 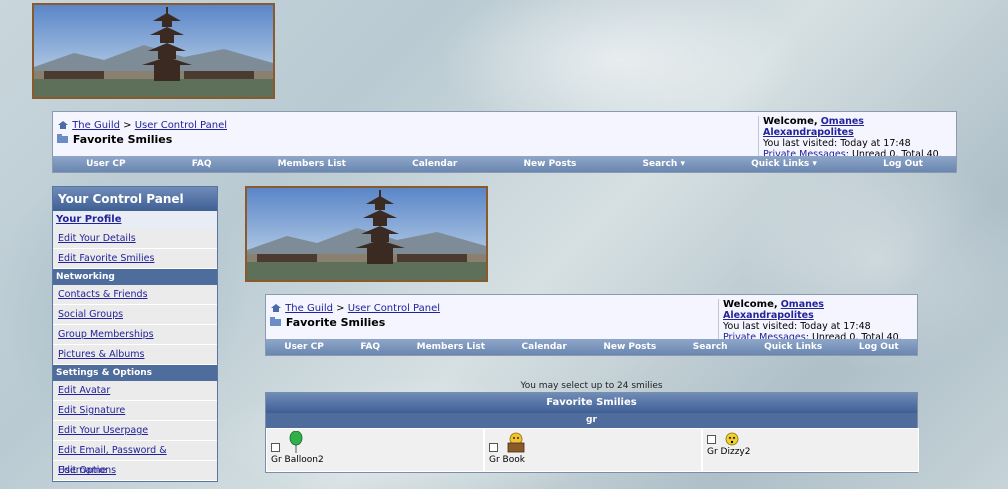 I want to click on sidebar-item-contacts: Contacts & Friends, so click(x=135, y=295).